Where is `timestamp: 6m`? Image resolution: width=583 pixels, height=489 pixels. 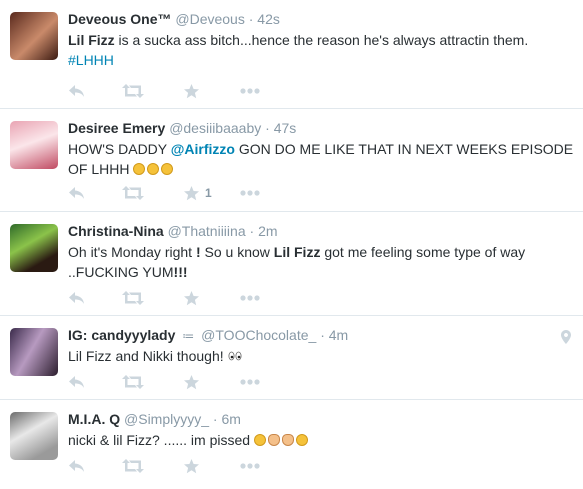 timestamp: 6m is located at coordinates (230, 419).